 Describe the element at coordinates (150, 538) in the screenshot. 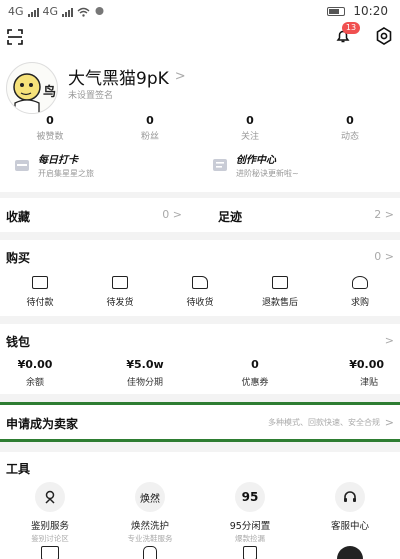

I see `tool-sub: 专业洗鞋服务` at that location.